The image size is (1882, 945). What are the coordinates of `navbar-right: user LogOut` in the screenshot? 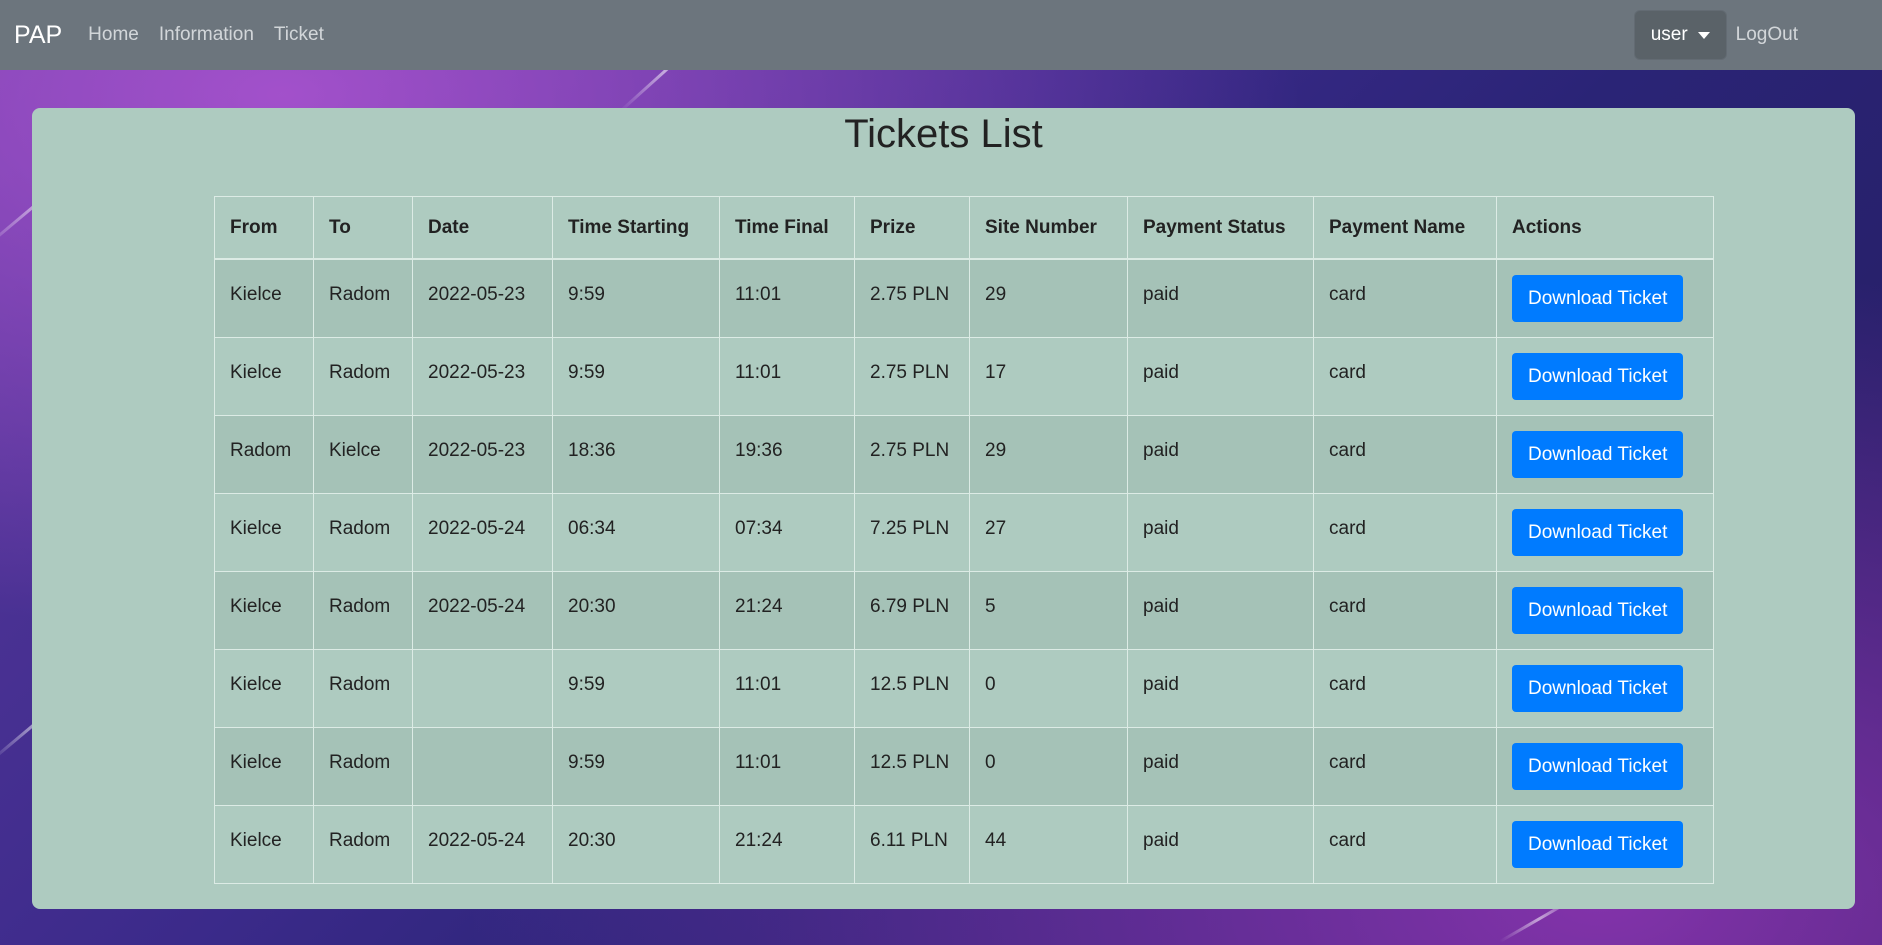 It's located at (1758, 35).